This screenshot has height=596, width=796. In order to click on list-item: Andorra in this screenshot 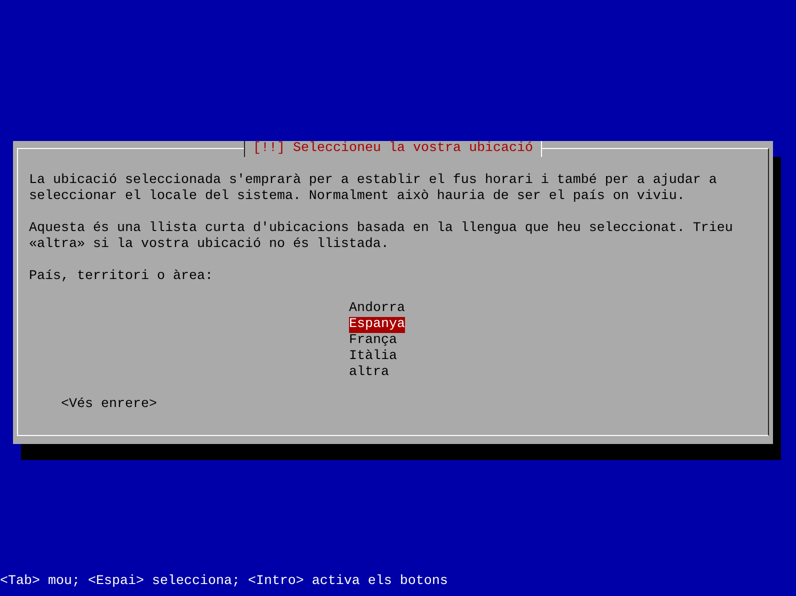, I will do `click(377, 309)`.